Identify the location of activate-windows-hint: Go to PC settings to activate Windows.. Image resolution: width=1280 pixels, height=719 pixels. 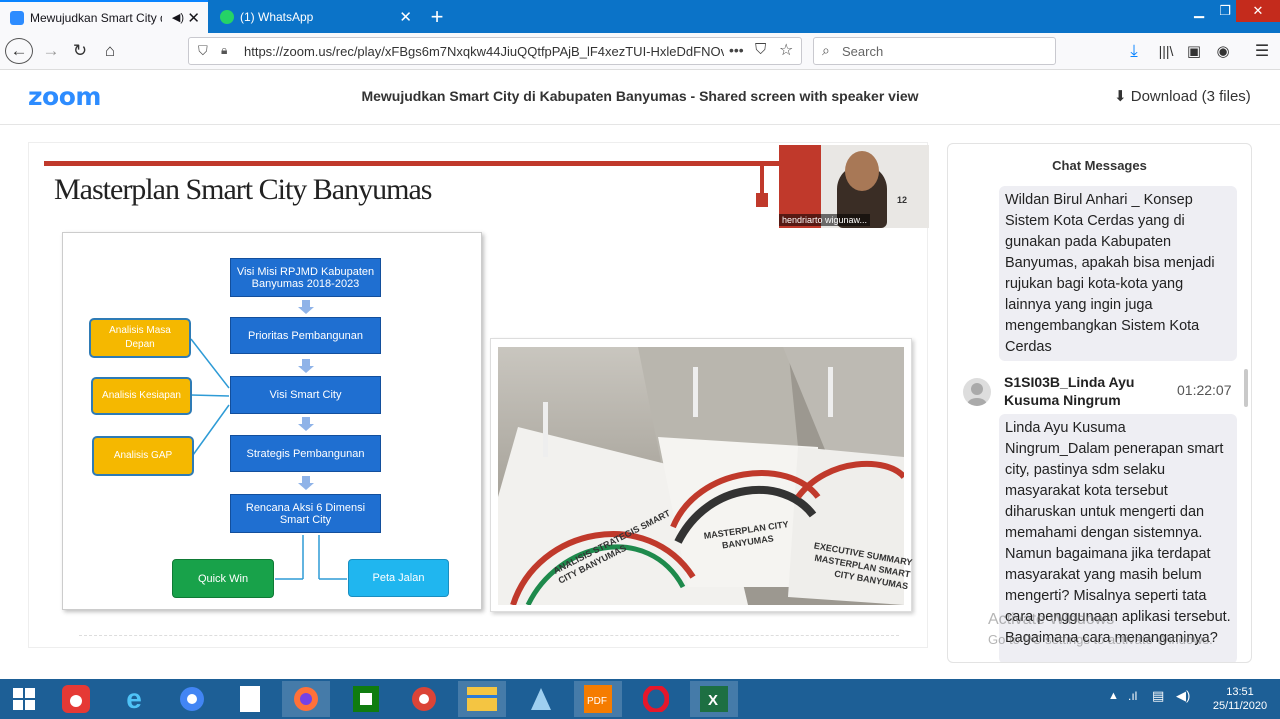
(1100, 639).